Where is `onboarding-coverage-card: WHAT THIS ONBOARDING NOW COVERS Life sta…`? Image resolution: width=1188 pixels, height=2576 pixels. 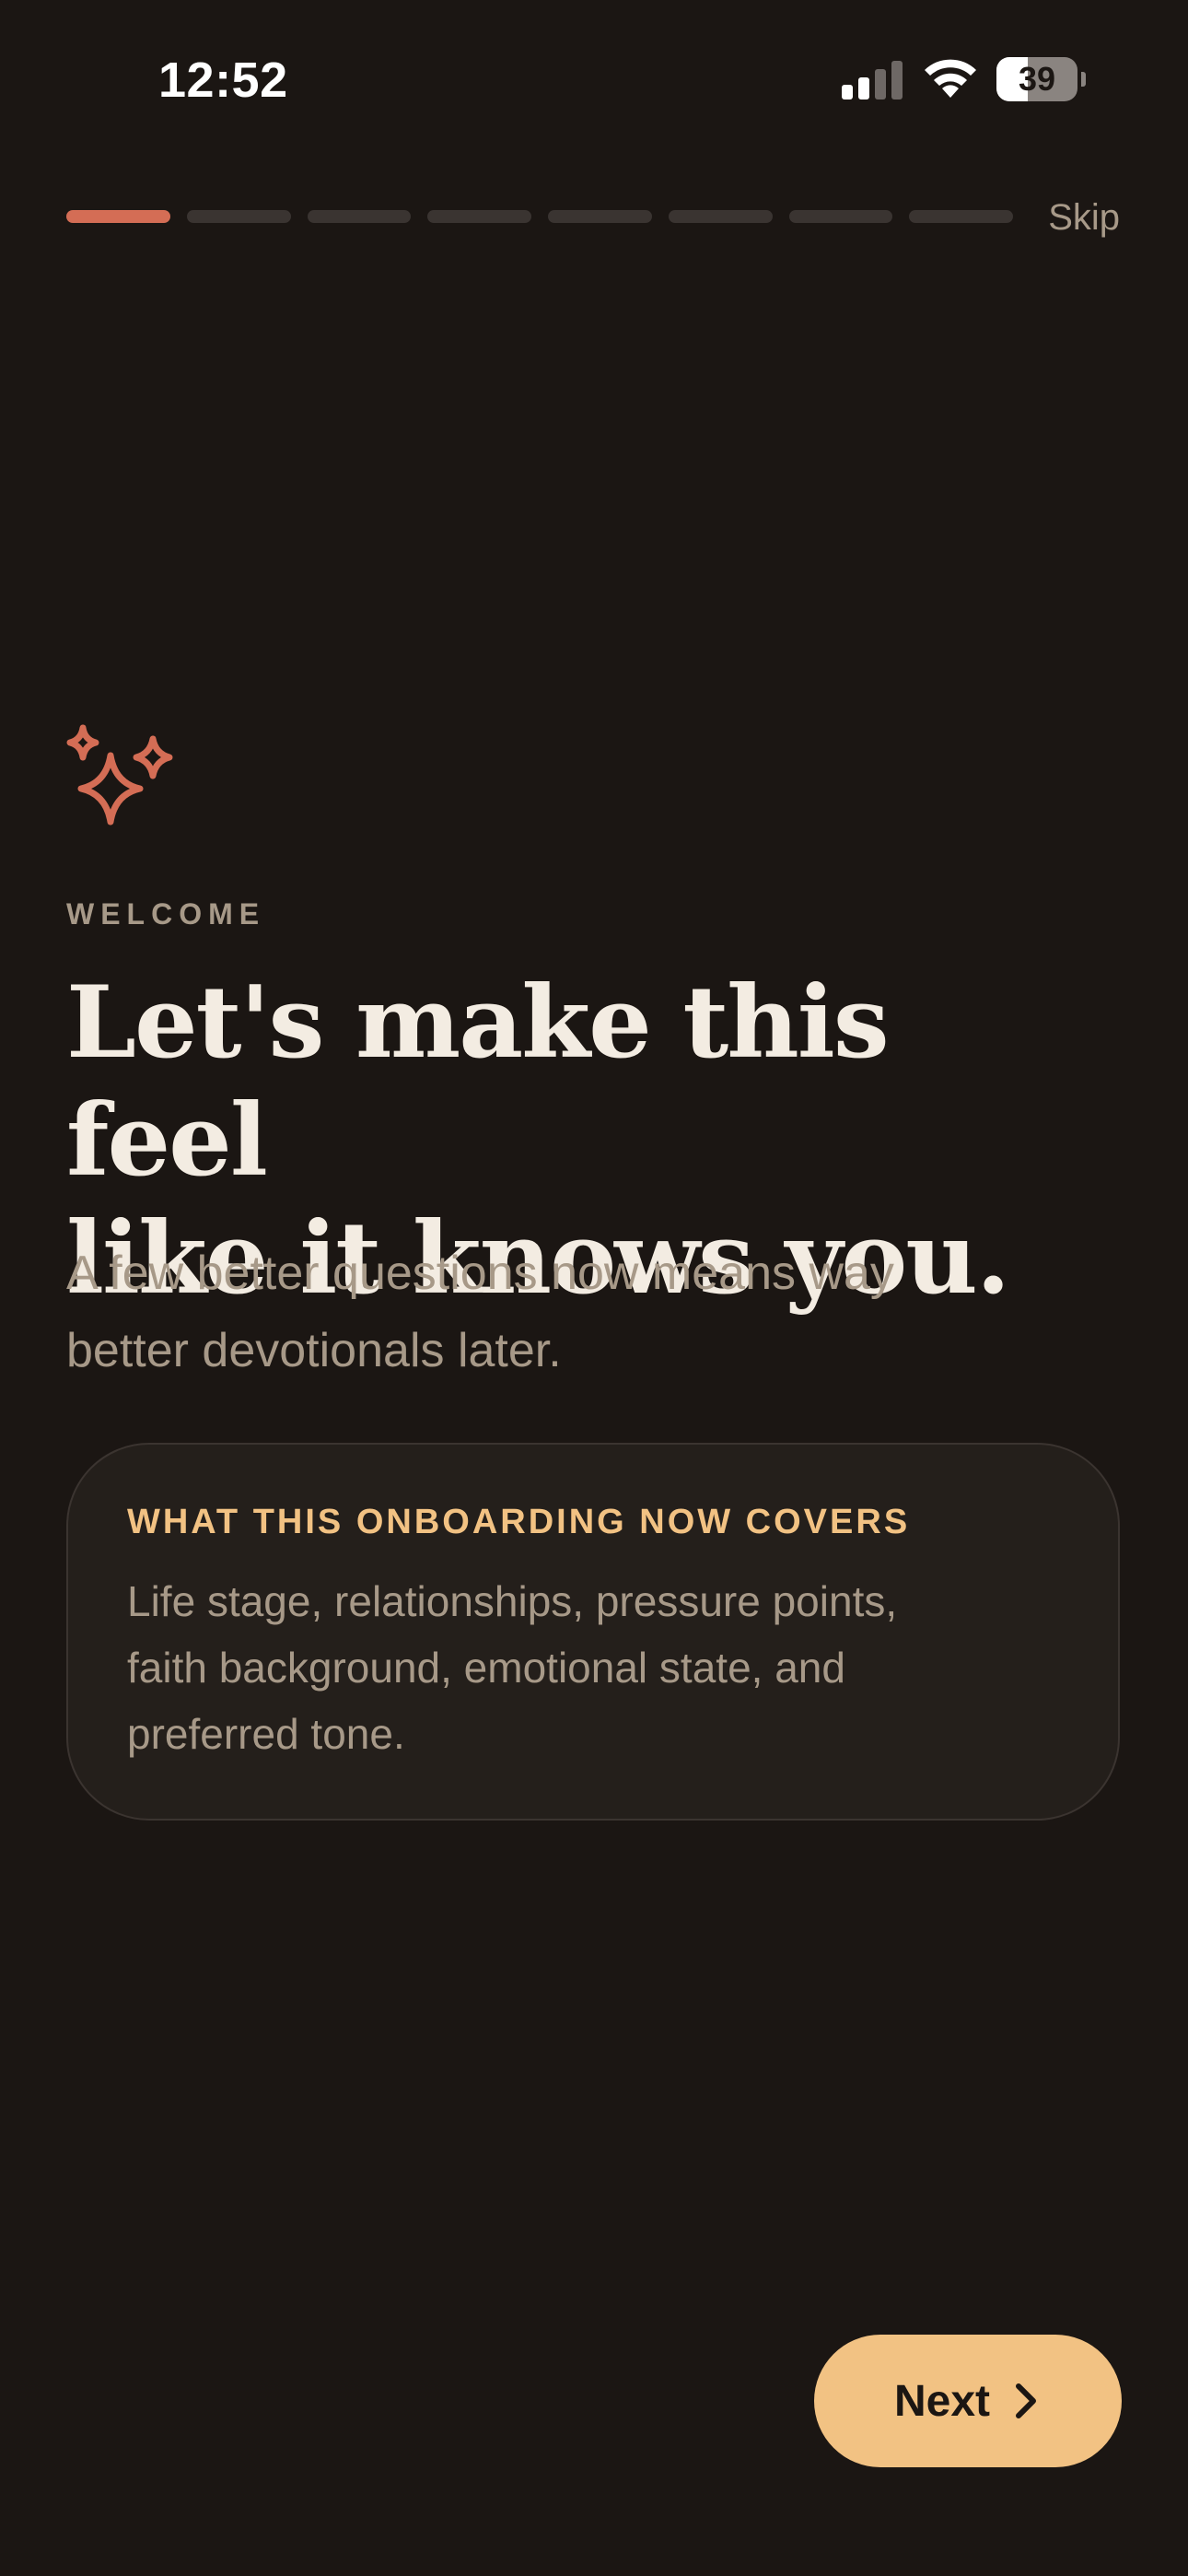
onboarding-coverage-card: WHAT THIS ONBOARDING NOW COVERS Life sta… is located at coordinates (593, 1632).